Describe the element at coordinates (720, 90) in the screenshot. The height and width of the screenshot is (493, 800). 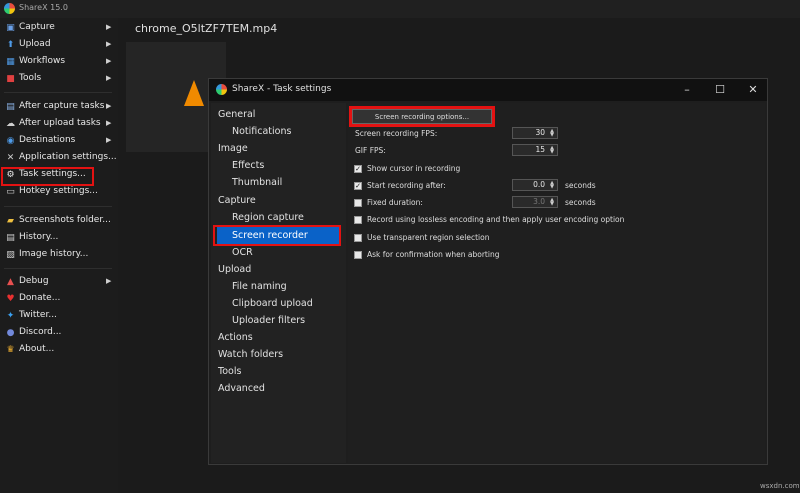
I see `maximize-button: ☐` at that location.